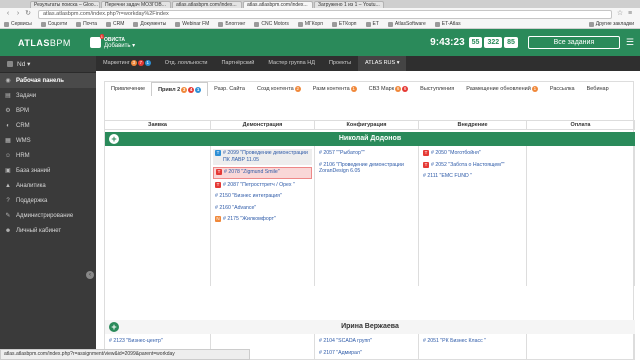 The height and width of the screenshot is (360, 640). Describe the element at coordinates (48, 80) in the screenshot. I see `sidebar-item: ◉ Рабочая панель` at that location.